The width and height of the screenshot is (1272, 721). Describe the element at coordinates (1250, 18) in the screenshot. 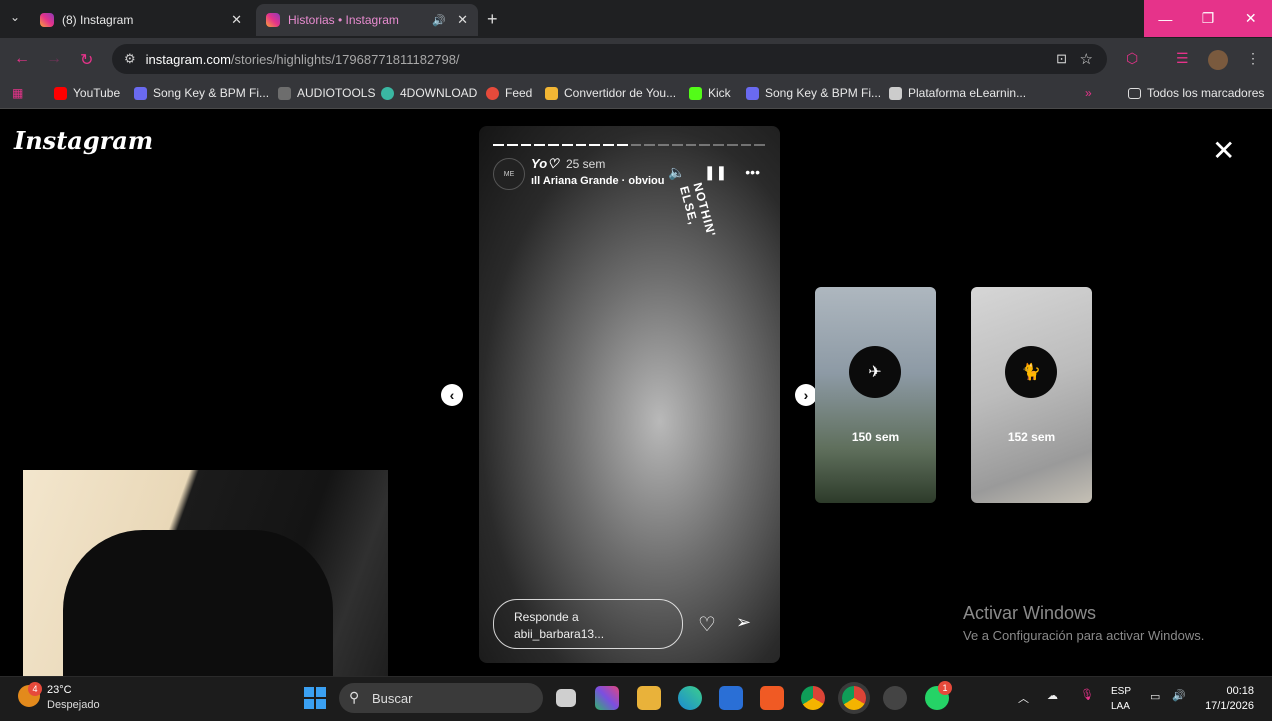

I see `close-window-icon: ✕` at that location.